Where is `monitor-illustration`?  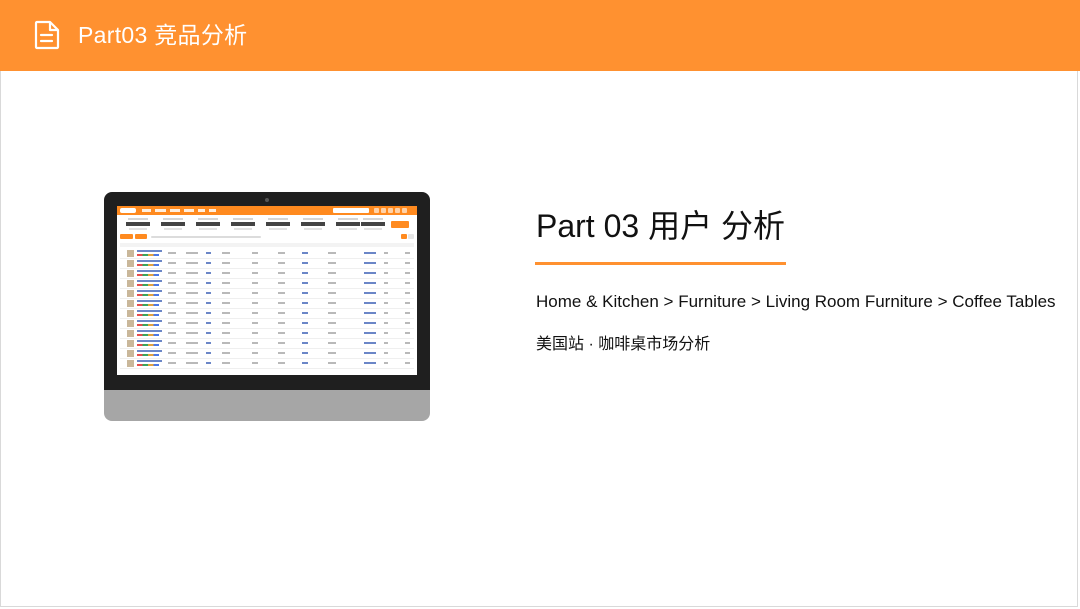
monitor-illustration is located at coordinates (267, 306).